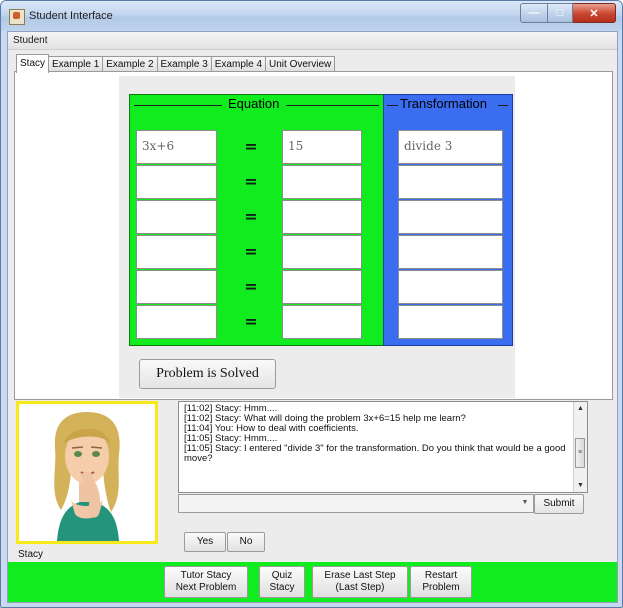 This screenshot has width=623, height=608. I want to click on scroll-down-icon: ▼, so click(580, 485).